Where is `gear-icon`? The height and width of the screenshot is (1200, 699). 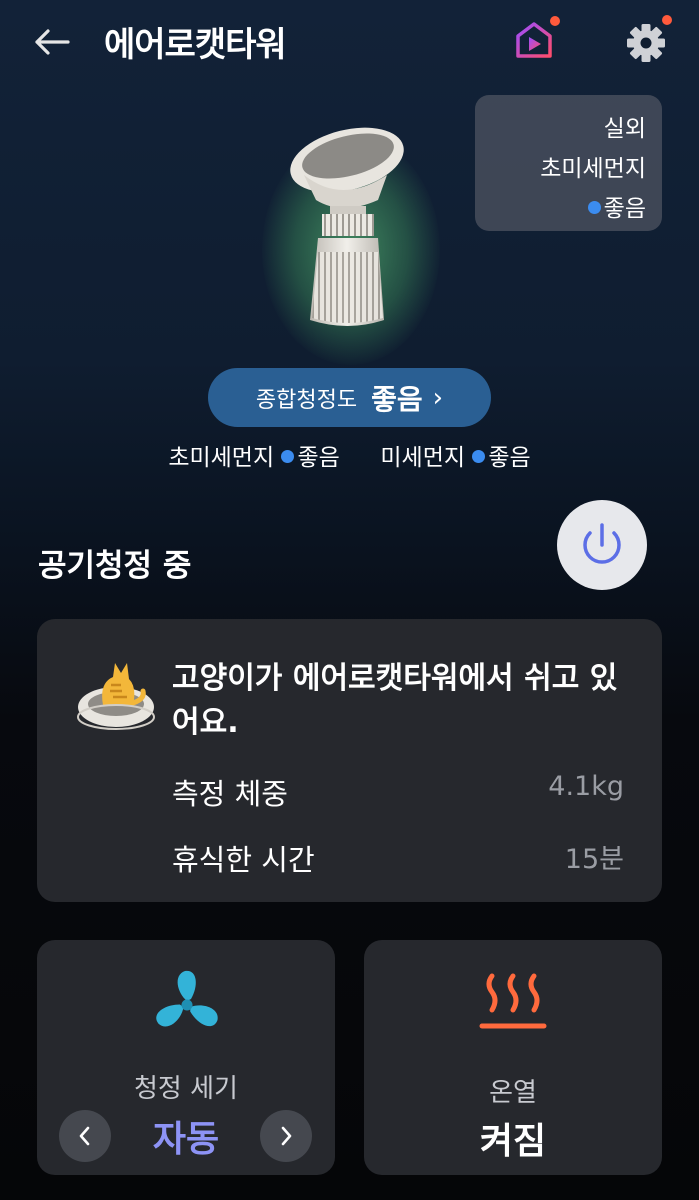
gear-icon is located at coordinates (646, 43).